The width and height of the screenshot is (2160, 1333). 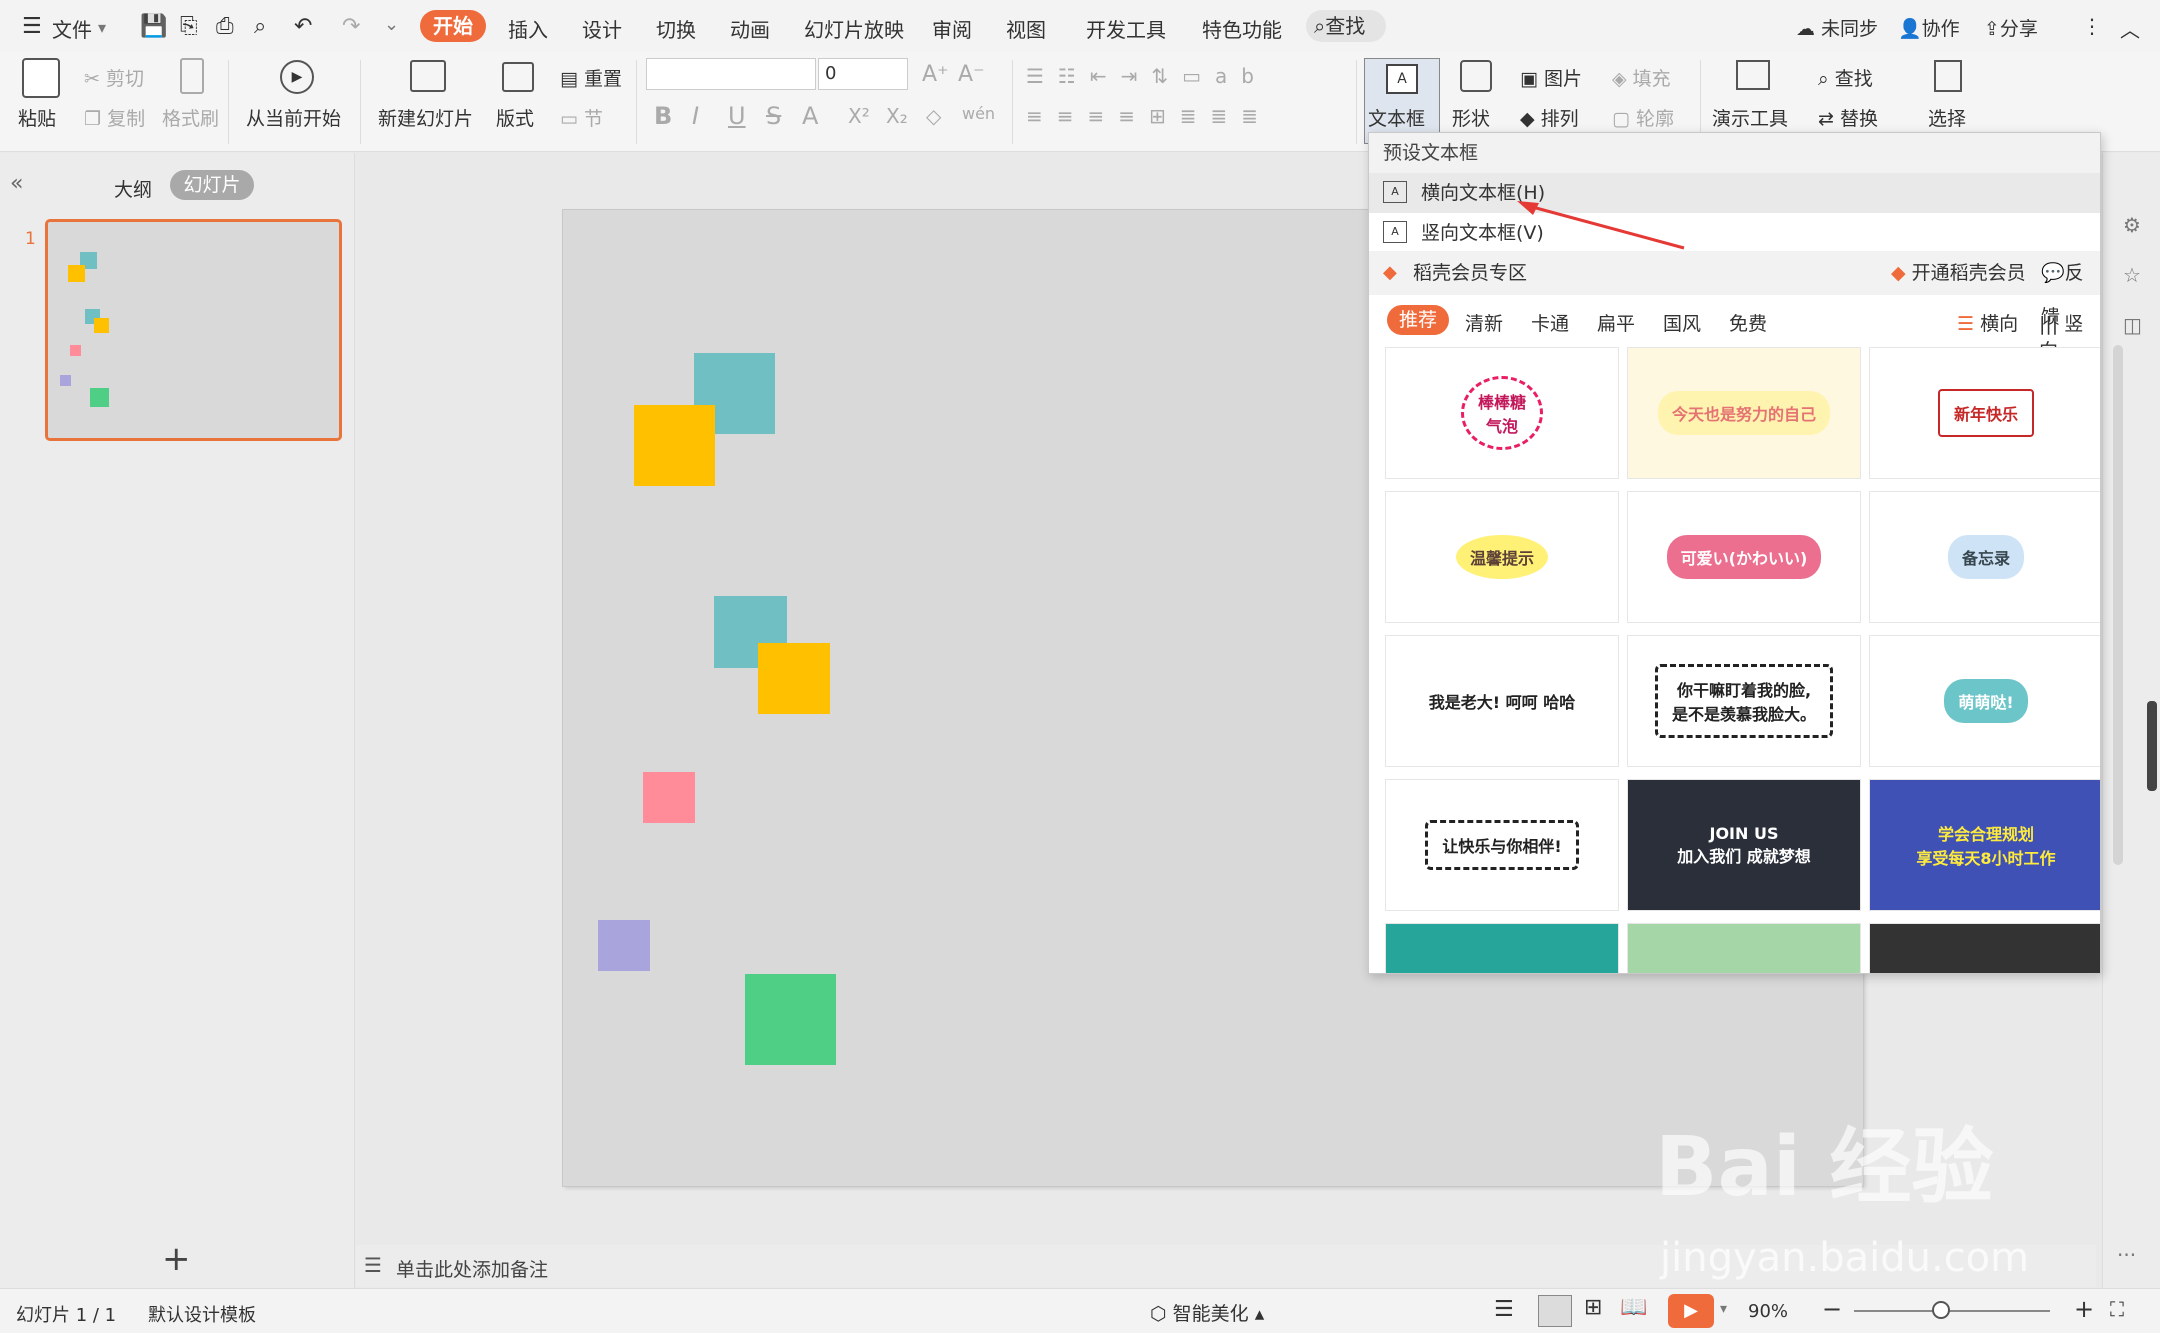 I want to click on play-icon: ▶, so click(x=297, y=77).